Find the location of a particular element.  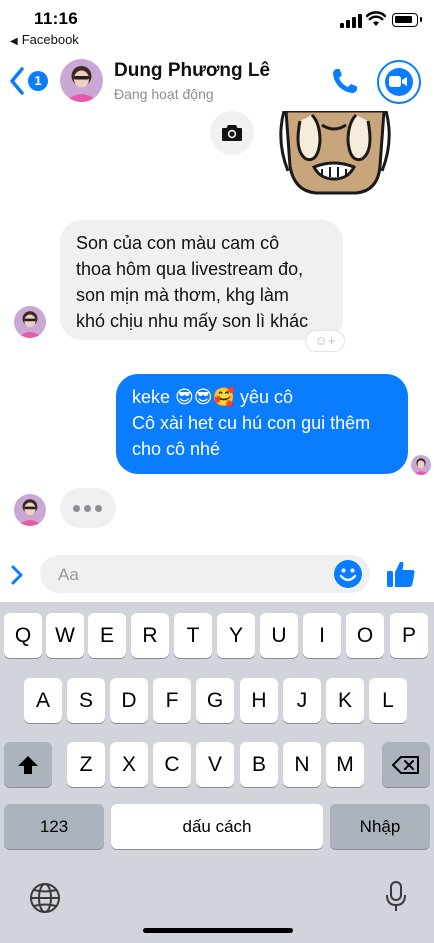

status-bar: 11:16 ◀ Facebook is located at coordinates (217, 26).